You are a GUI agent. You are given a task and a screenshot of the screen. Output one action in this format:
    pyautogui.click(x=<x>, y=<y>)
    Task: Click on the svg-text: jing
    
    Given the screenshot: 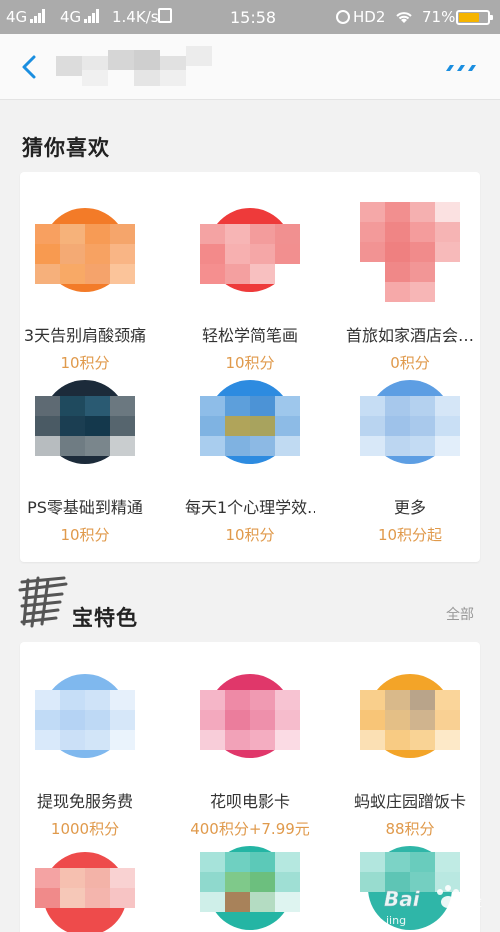 What is the action you would take?
    pyautogui.click(x=395, y=920)
    